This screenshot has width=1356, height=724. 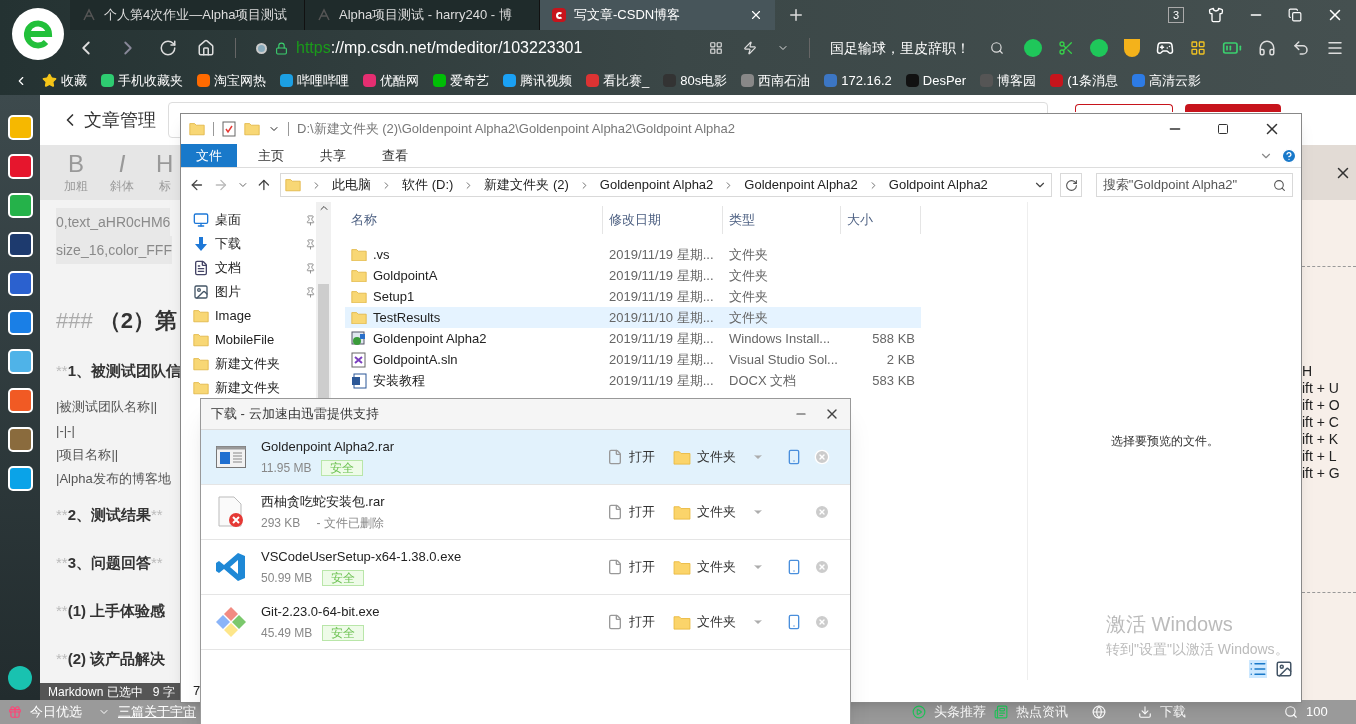 I want to click on preview-message: 选择要预览的文件。, so click(x=1164, y=441).